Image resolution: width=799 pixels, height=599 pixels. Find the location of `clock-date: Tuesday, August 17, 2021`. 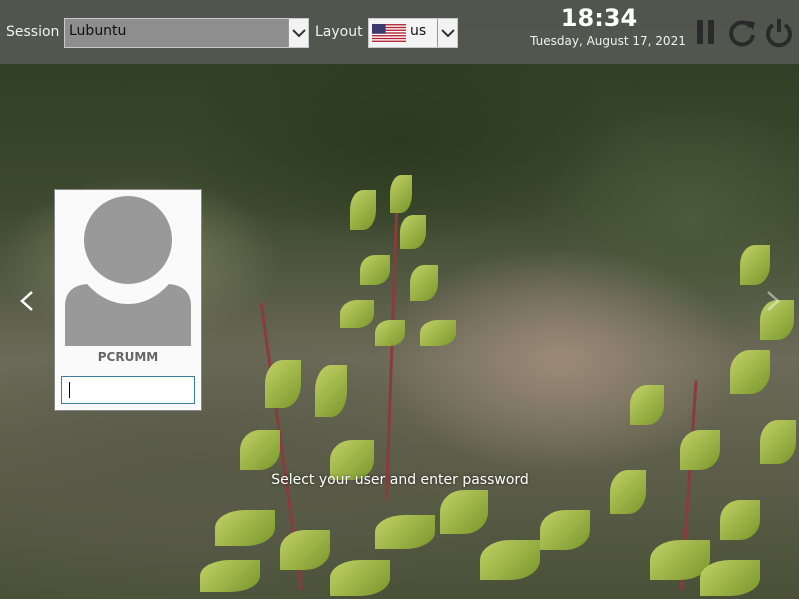

clock-date: Tuesday, August 17, 2021 is located at coordinates (608, 41).